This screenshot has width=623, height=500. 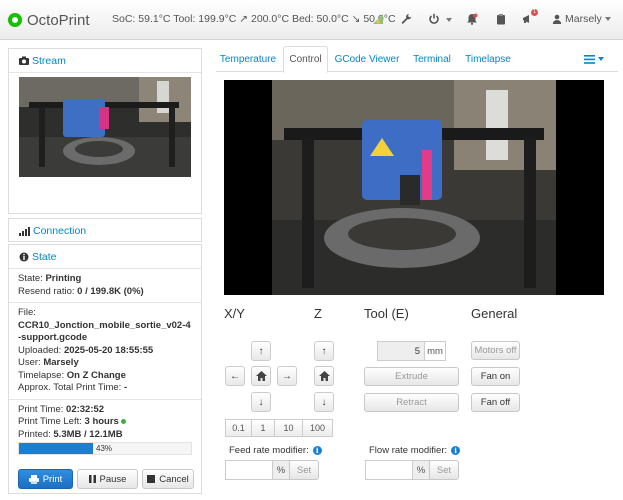 I want to click on cancel-button: Cancel, so click(x=168, y=479).